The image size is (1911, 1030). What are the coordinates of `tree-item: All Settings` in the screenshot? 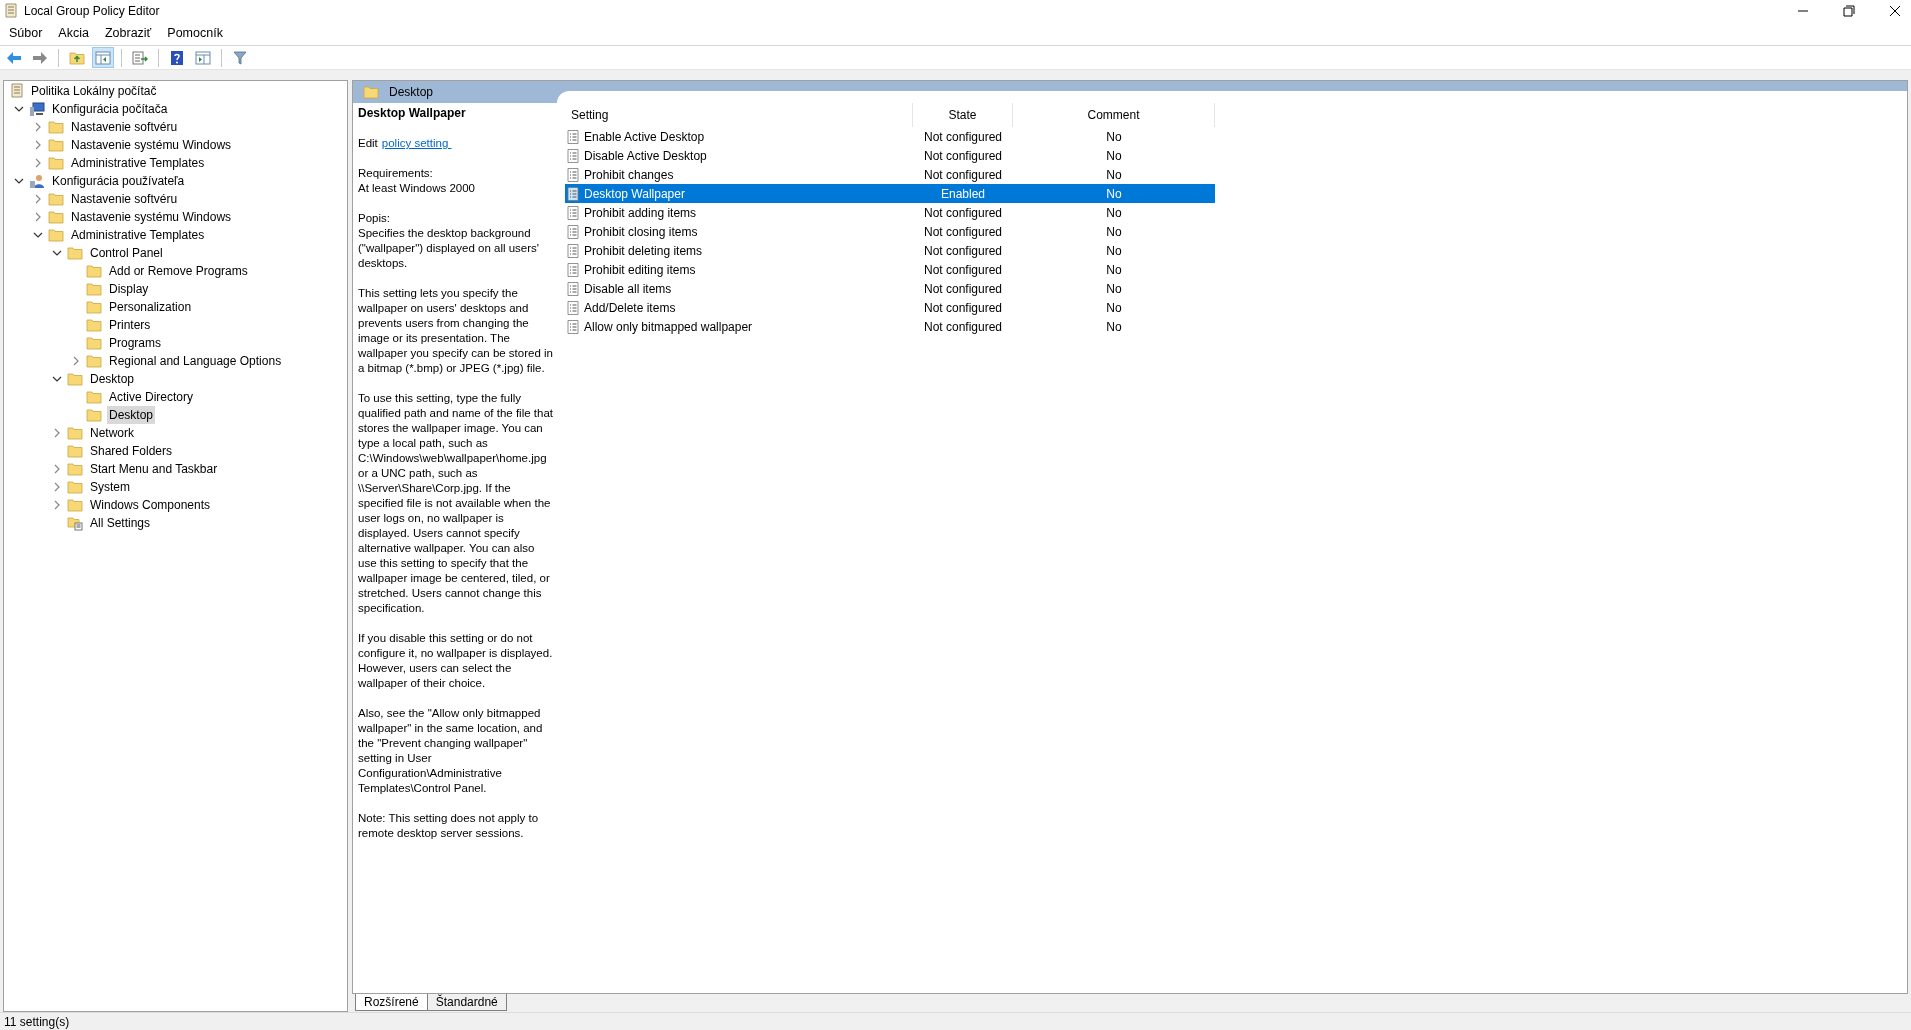 It's located at (120, 523).